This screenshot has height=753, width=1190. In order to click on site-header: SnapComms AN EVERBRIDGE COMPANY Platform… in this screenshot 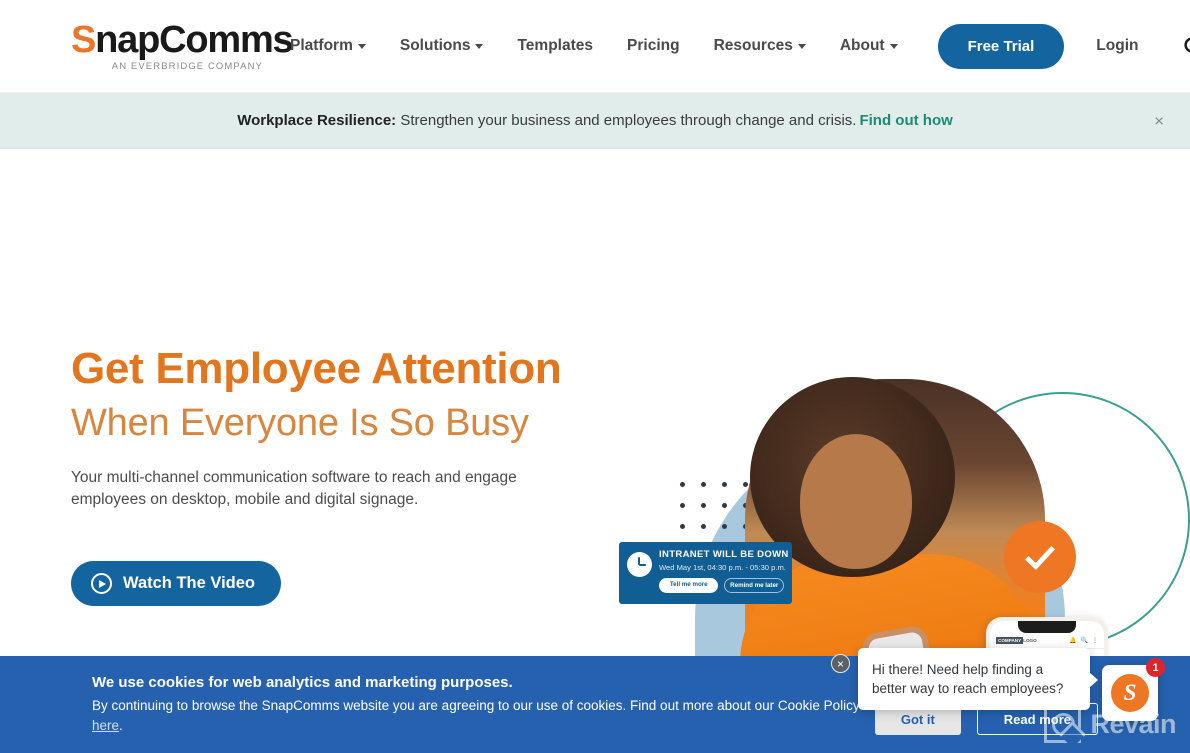, I will do `click(595, 46)`.